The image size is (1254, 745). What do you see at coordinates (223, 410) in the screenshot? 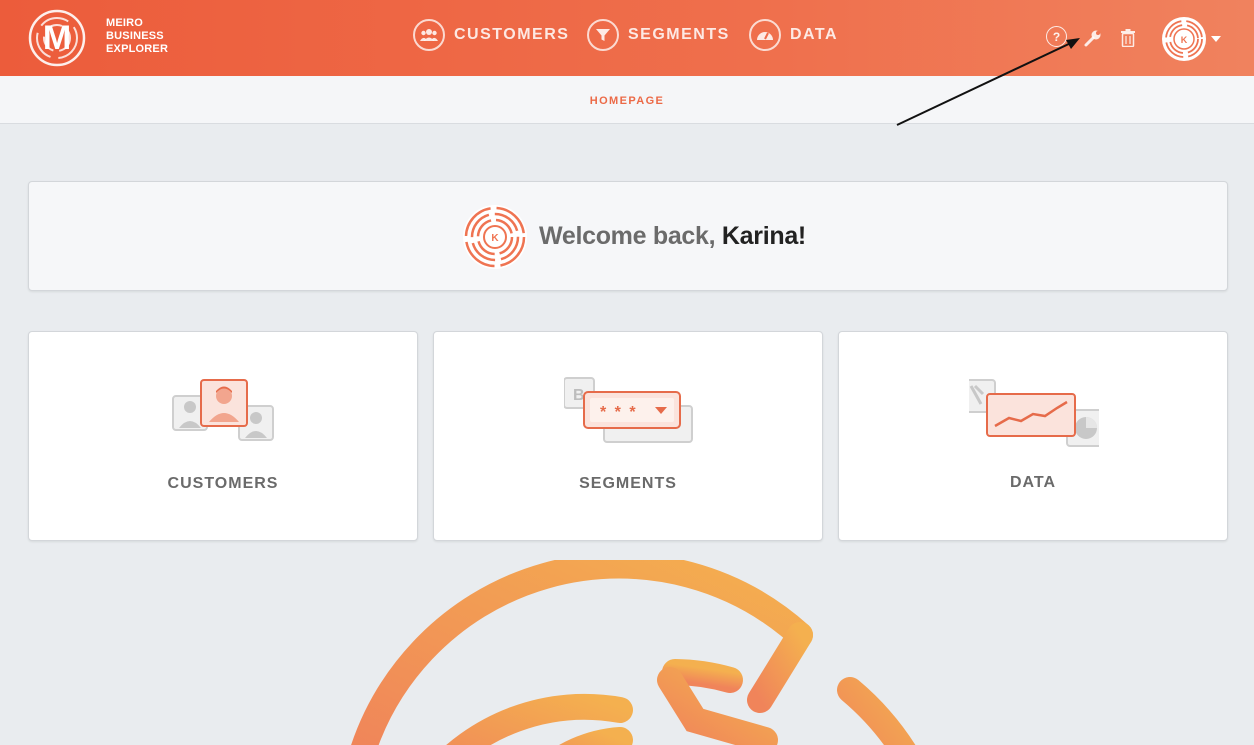
I see `customers-illustration-icon` at bounding box center [223, 410].